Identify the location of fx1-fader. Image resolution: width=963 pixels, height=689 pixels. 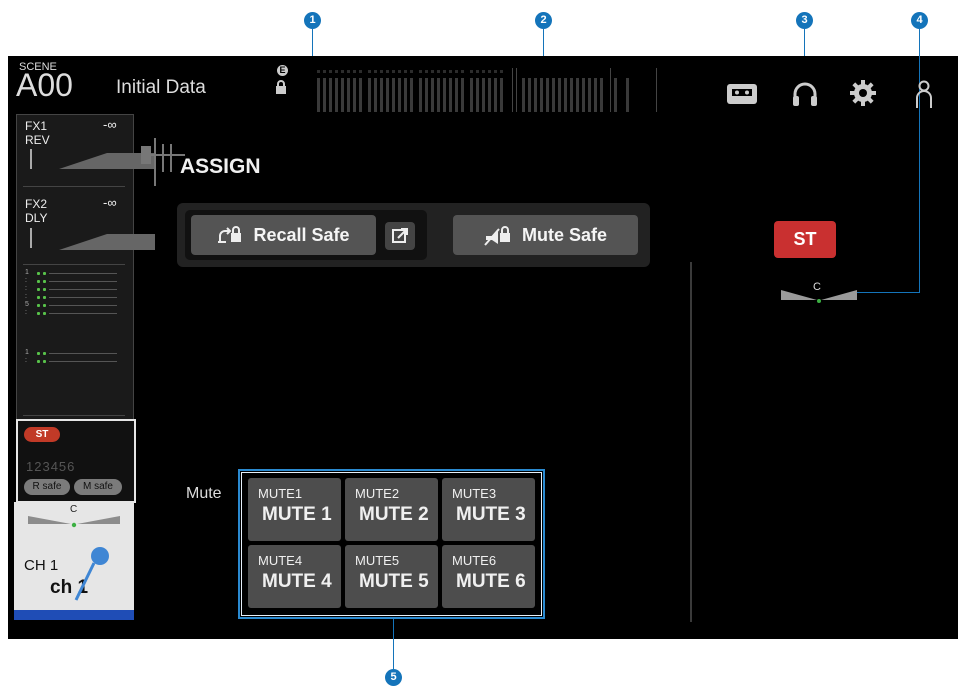
(31, 159).